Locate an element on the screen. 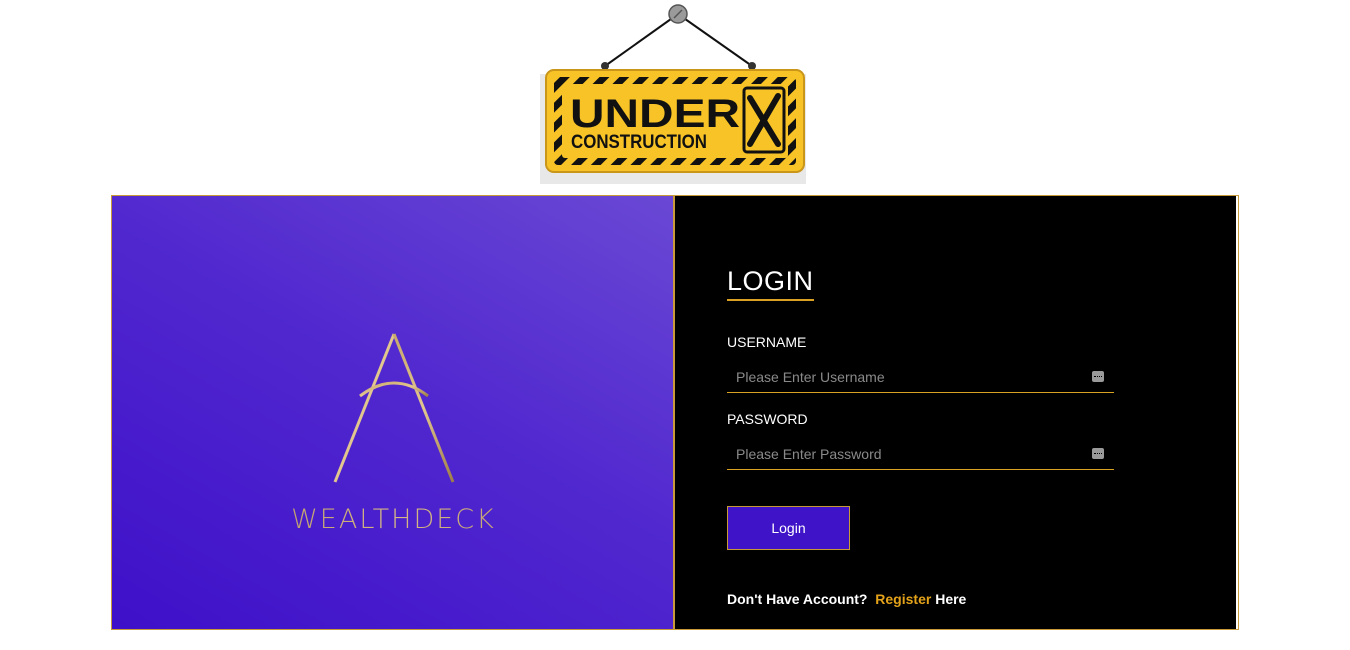  username-input is located at coordinates (901, 377).